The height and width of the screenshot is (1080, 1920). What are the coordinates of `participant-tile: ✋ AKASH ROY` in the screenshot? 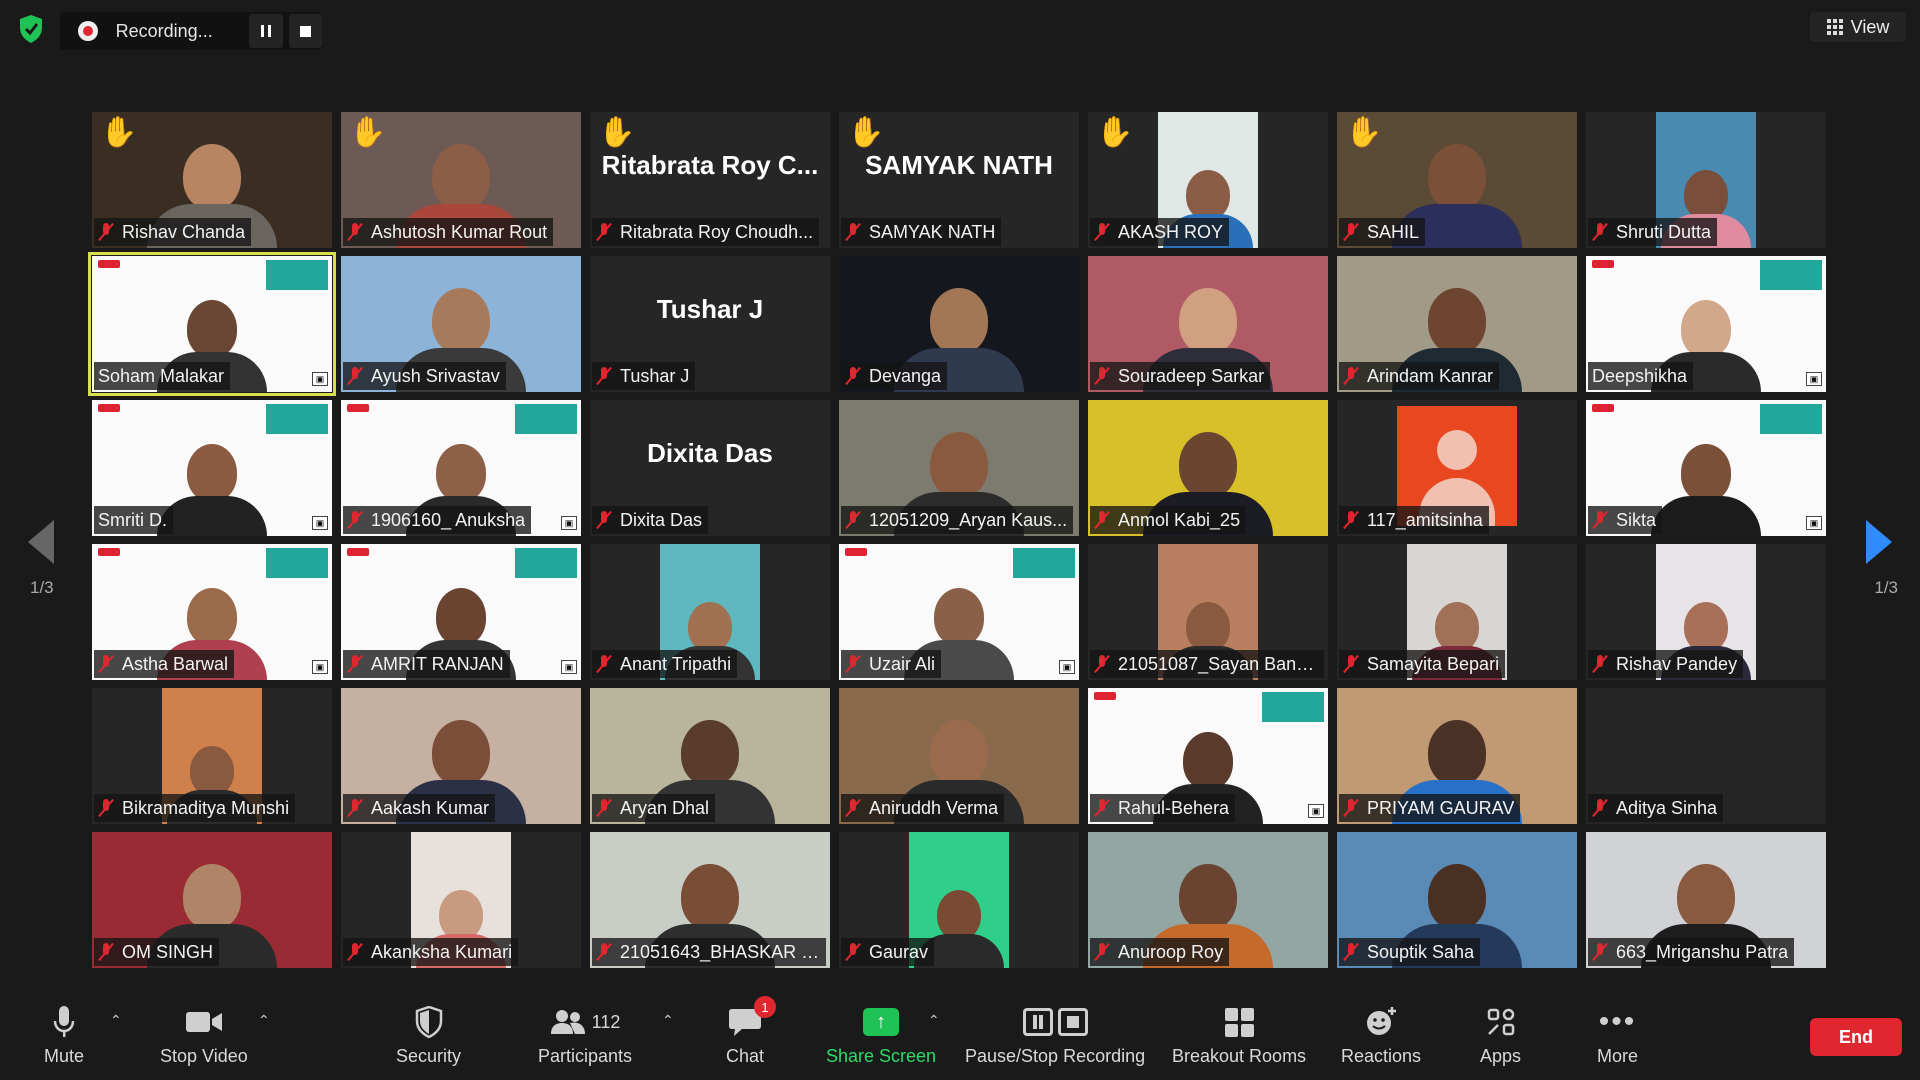 It's located at (1208, 180).